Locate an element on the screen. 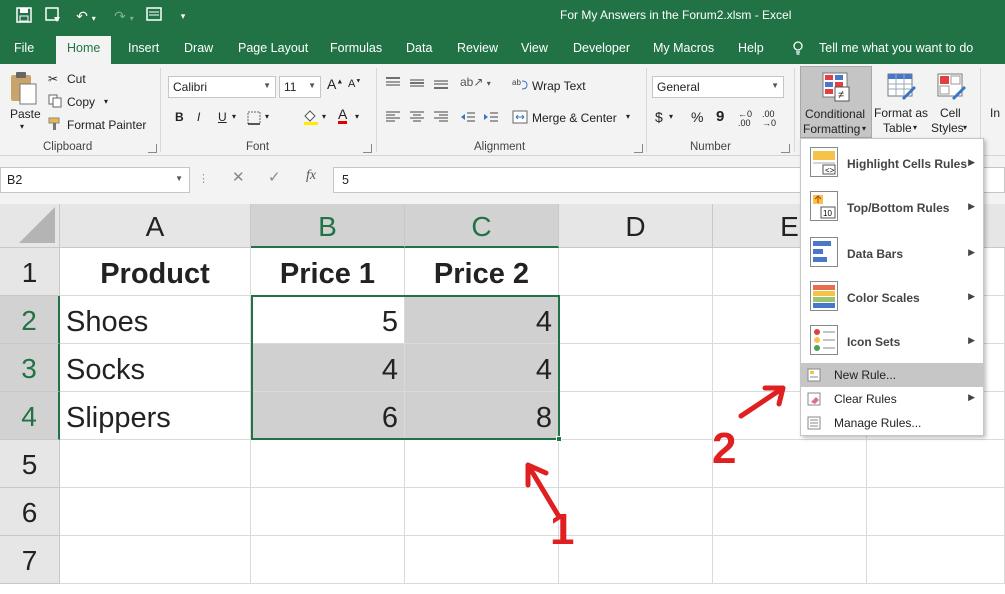 The height and width of the screenshot is (594, 1005). number-format-combo: General ▼ is located at coordinates (718, 87).